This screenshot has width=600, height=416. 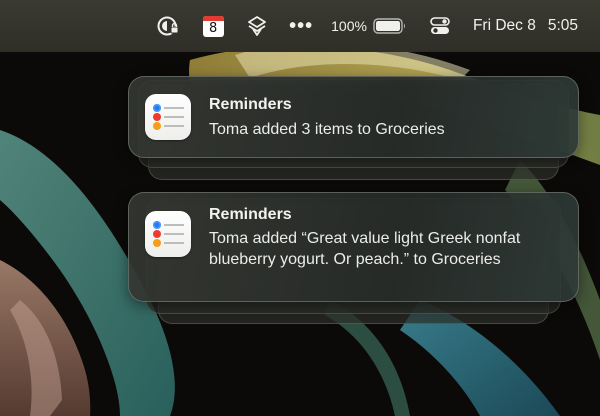 What do you see at coordinates (349, 26) in the screenshot?
I see `battery-percent: 100%` at bounding box center [349, 26].